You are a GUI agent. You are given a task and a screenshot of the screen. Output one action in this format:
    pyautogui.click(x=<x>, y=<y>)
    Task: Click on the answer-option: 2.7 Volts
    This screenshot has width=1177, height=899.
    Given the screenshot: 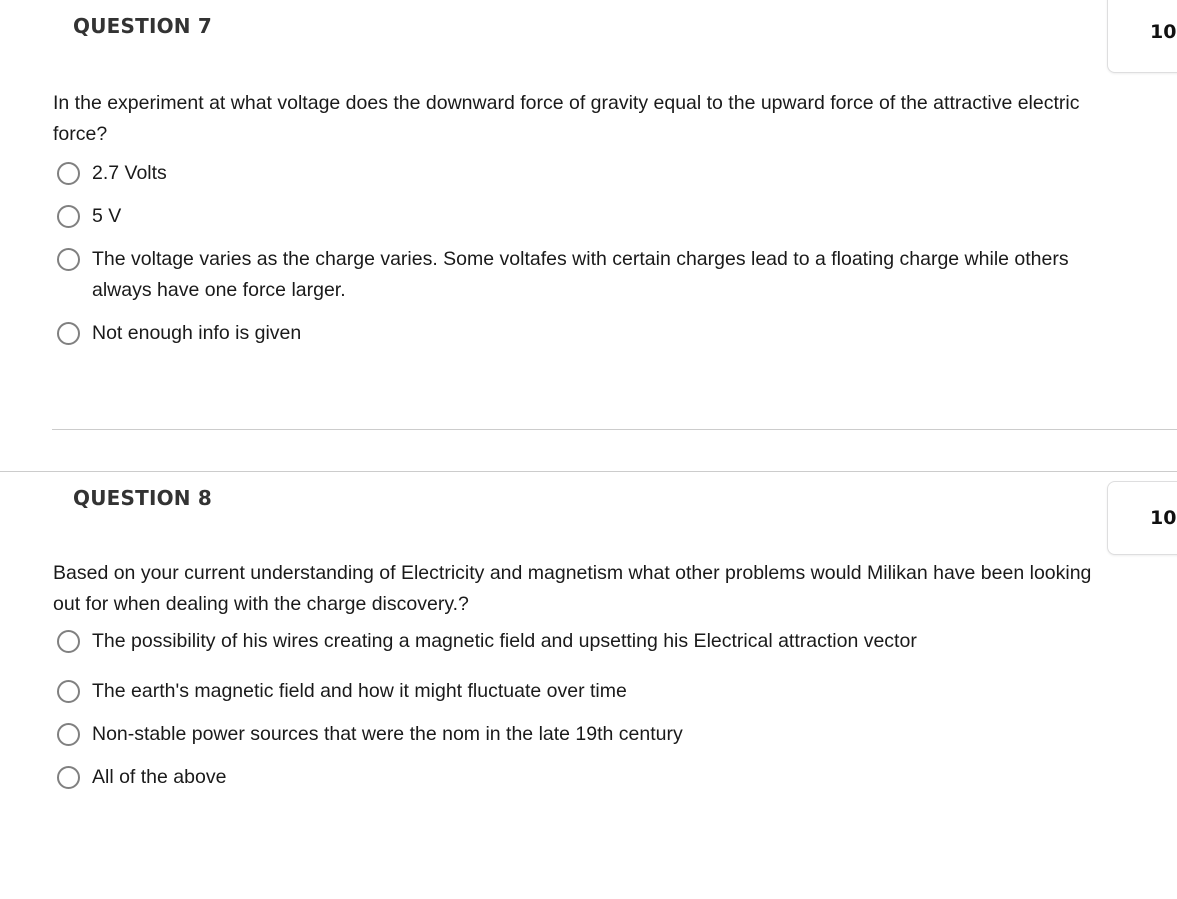 What is the action you would take?
    pyautogui.click(x=588, y=173)
    